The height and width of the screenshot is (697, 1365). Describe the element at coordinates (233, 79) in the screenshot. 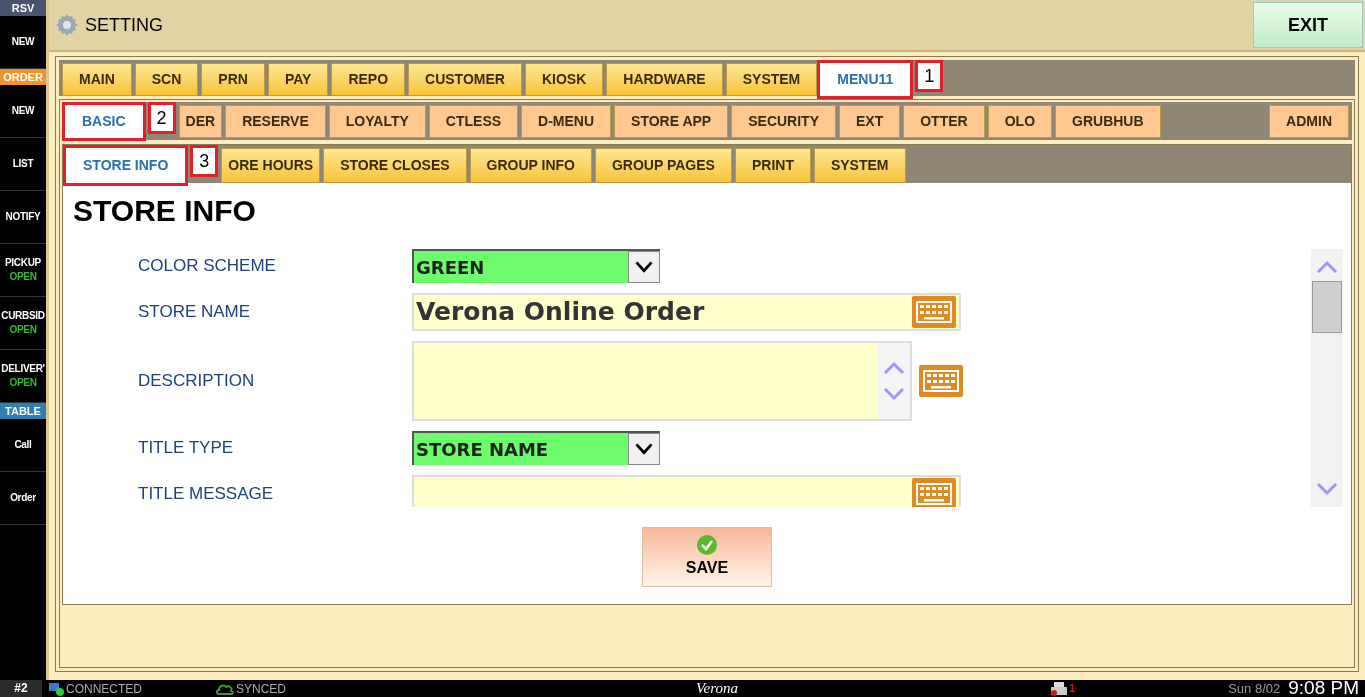

I see `tab: PRN` at that location.